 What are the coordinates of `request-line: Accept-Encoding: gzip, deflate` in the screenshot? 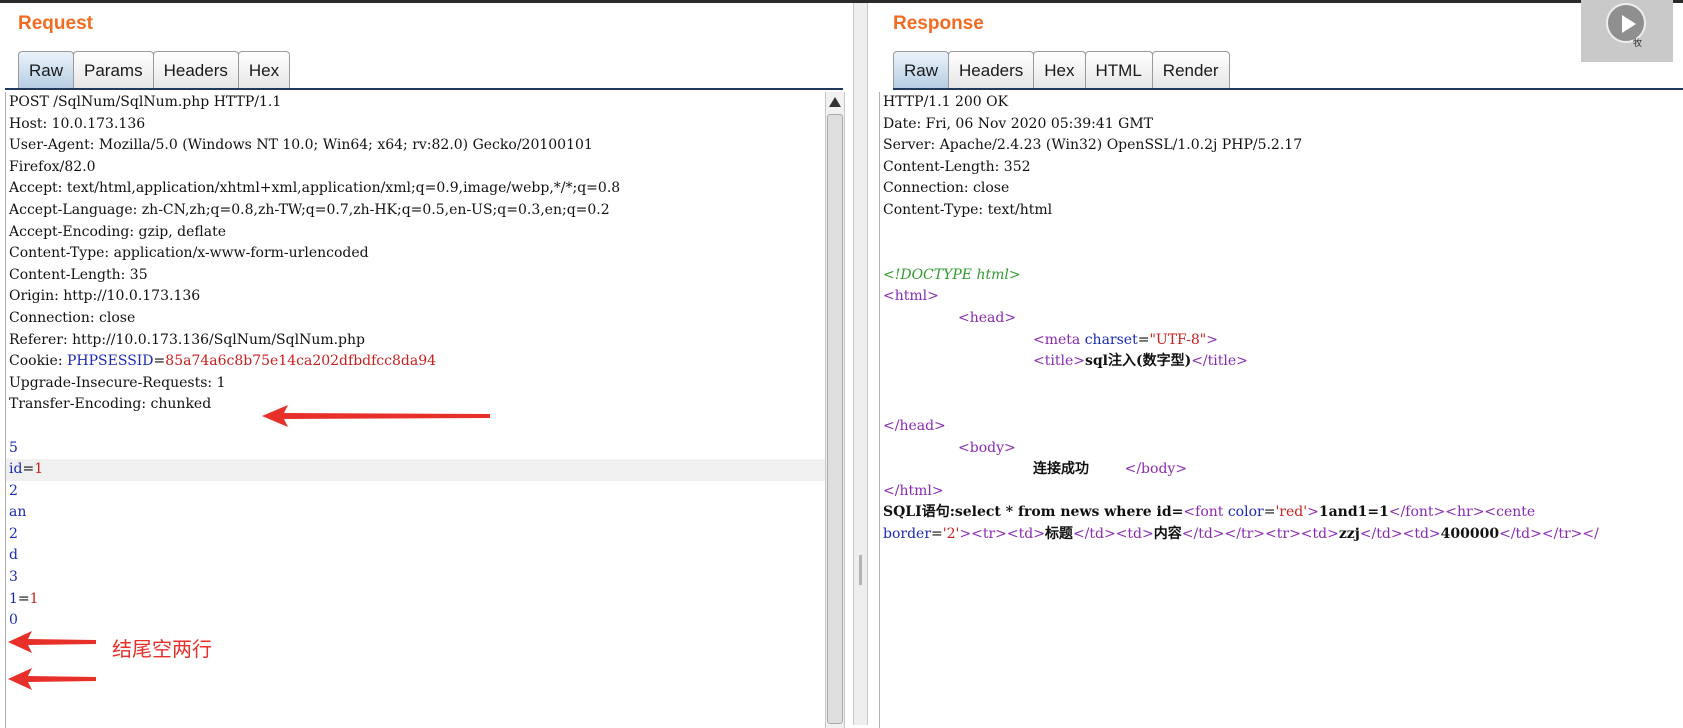 It's located at (416, 233).